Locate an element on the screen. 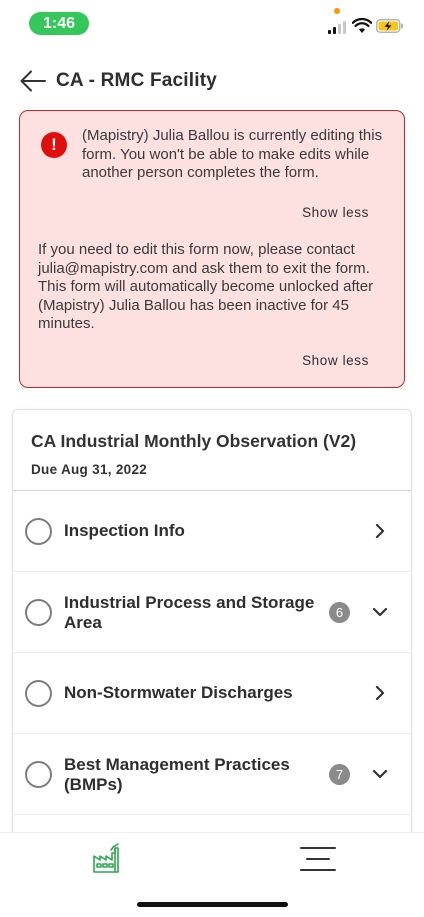 The image size is (424, 917). question-count-badge: 7 is located at coordinates (339, 774).